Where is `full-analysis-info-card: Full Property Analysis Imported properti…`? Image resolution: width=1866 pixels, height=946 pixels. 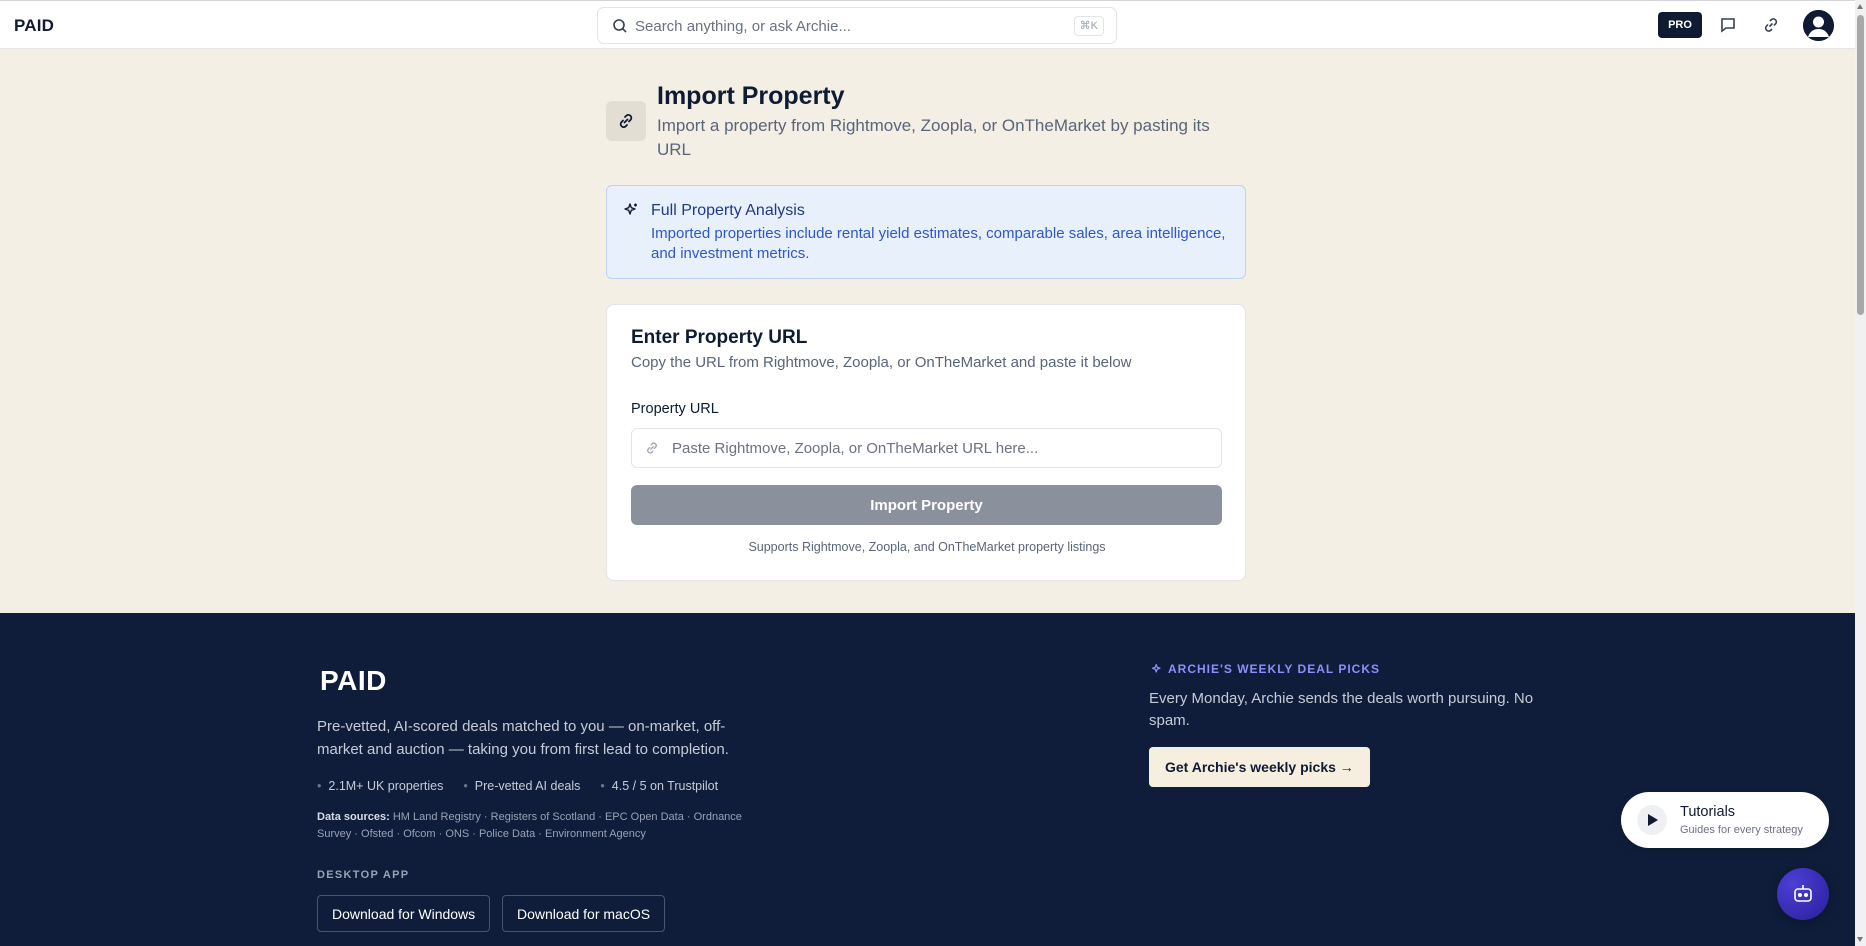 full-analysis-info-card: Full Property Analysis Imported properti… is located at coordinates (926, 232).